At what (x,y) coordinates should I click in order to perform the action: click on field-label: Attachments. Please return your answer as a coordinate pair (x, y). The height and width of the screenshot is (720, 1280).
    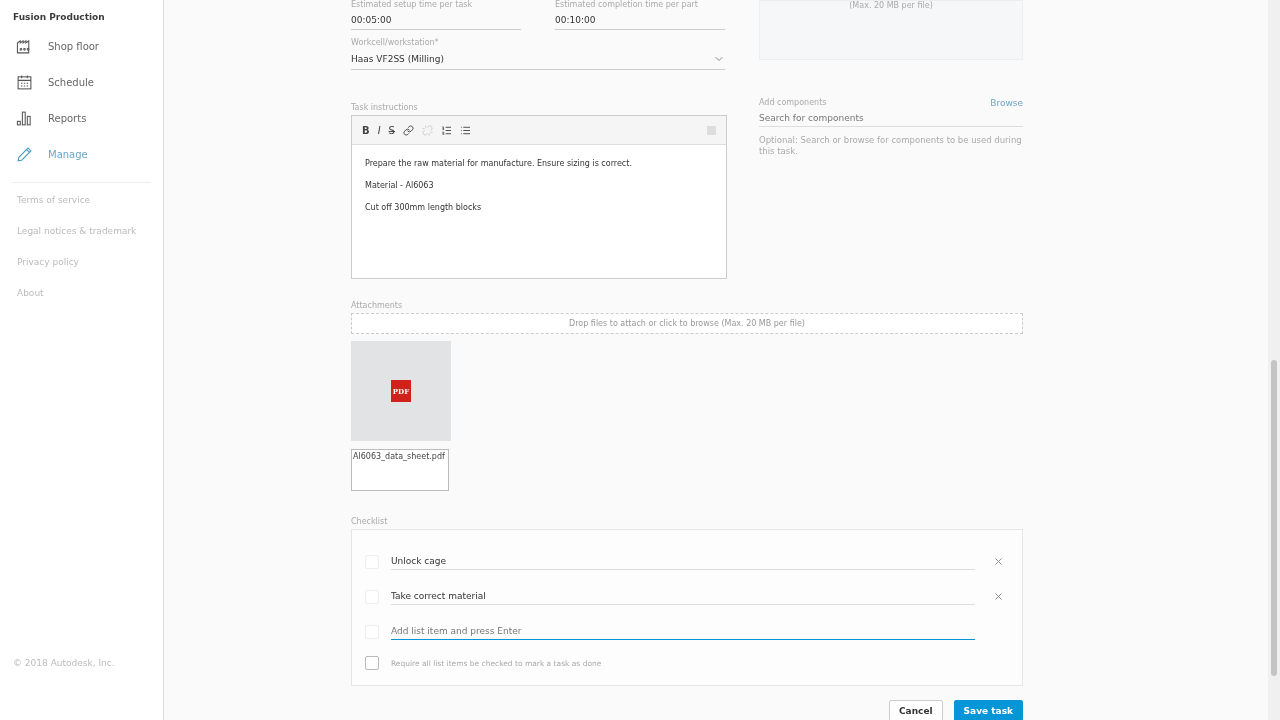
    Looking at the image, I should click on (377, 305).